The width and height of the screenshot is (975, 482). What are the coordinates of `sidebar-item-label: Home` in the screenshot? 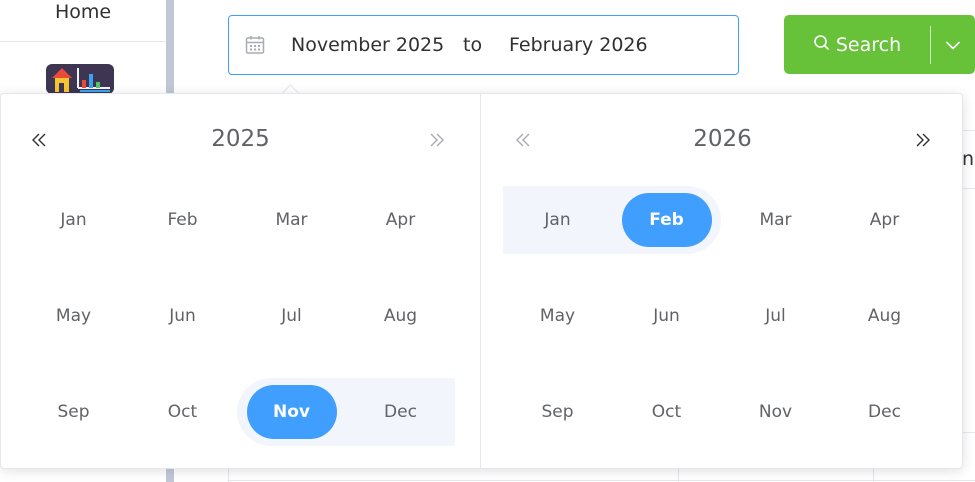 It's located at (83, 12).